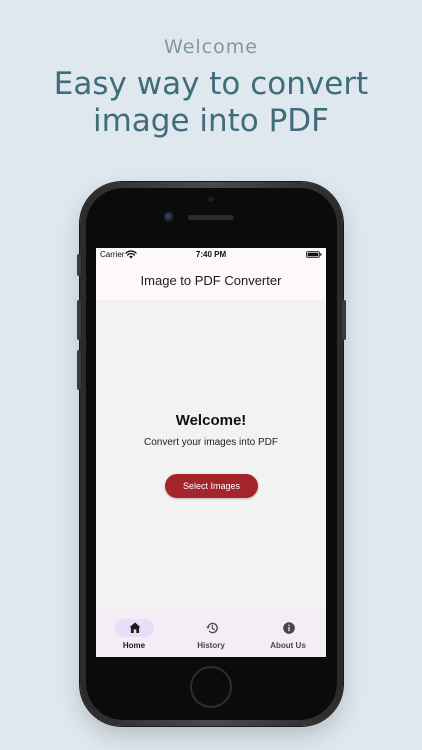  I want to click on nav-label-history: History, so click(211, 645).